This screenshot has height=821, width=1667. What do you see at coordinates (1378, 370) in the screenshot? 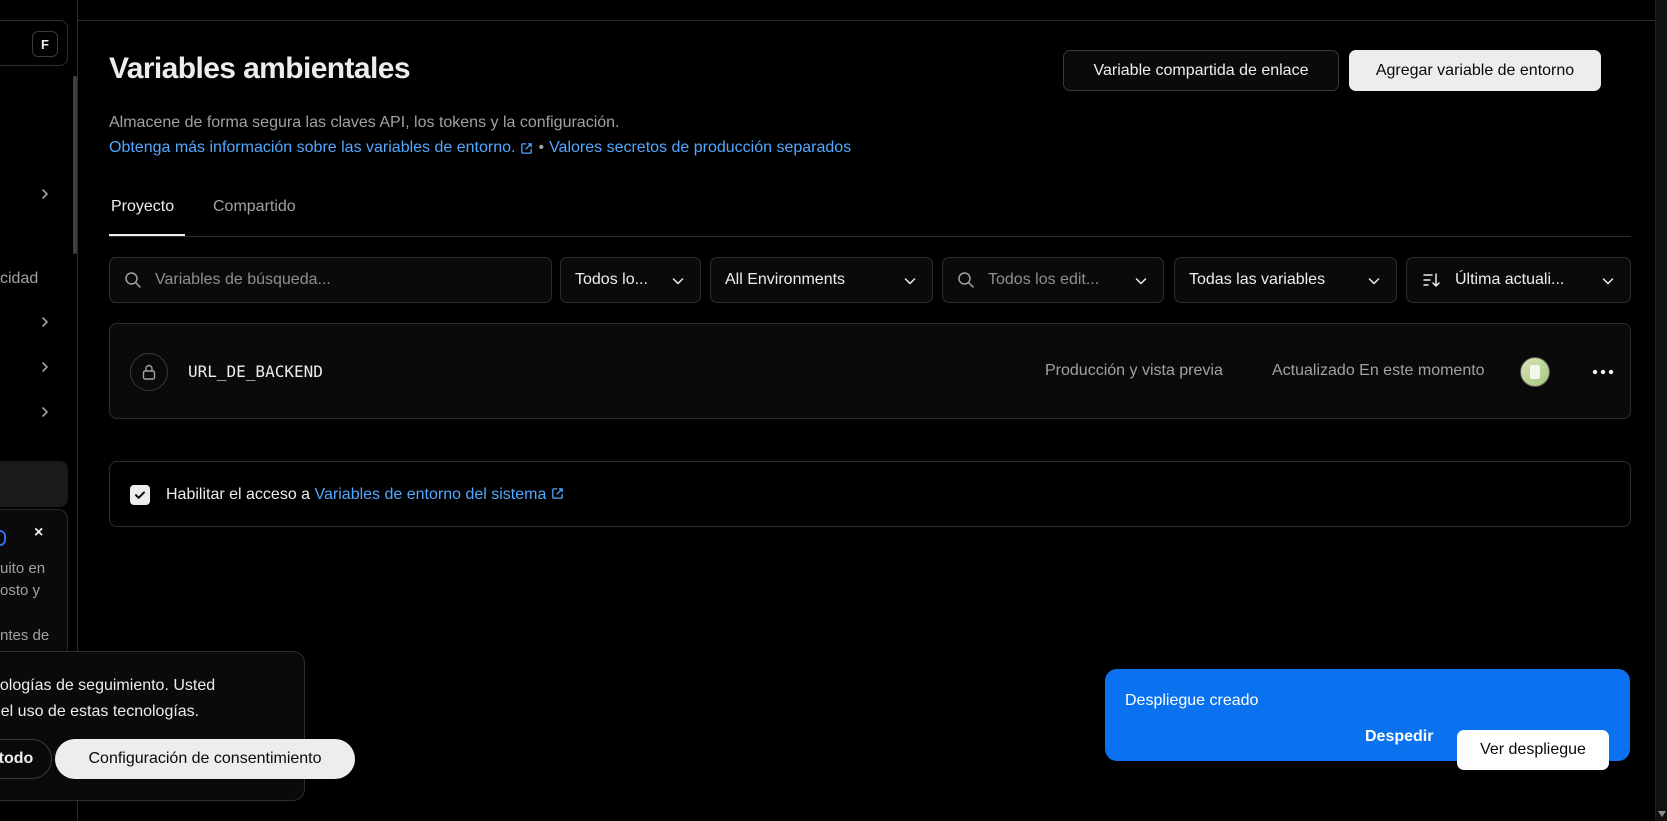
I see `variable-updated: Actualizado En este momento` at bounding box center [1378, 370].